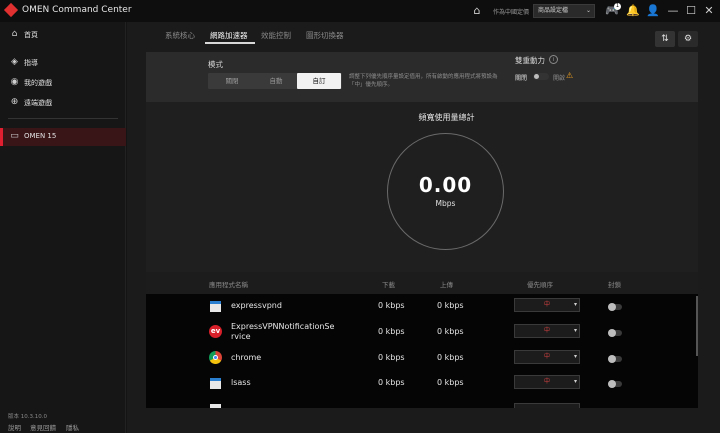 The height and width of the screenshot is (433, 720). What do you see at coordinates (215, 406) in the screenshot?
I see `partial-row-icon` at bounding box center [215, 406].